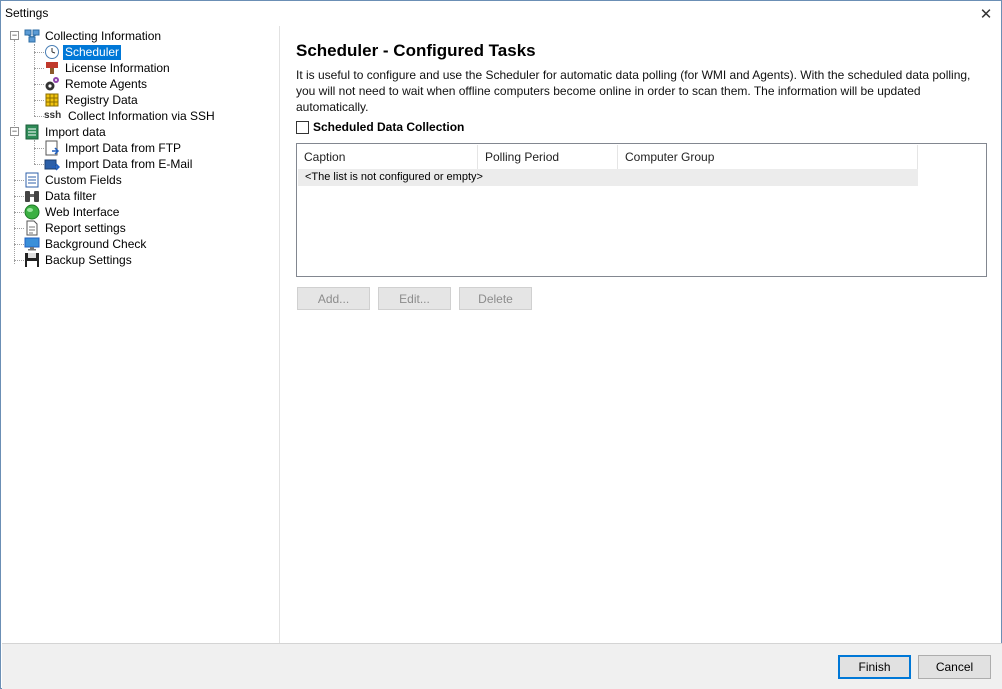 This screenshot has height=689, width=1002. What do you see at coordinates (52, 84) in the screenshot?
I see `gears-icon` at bounding box center [52, 84].